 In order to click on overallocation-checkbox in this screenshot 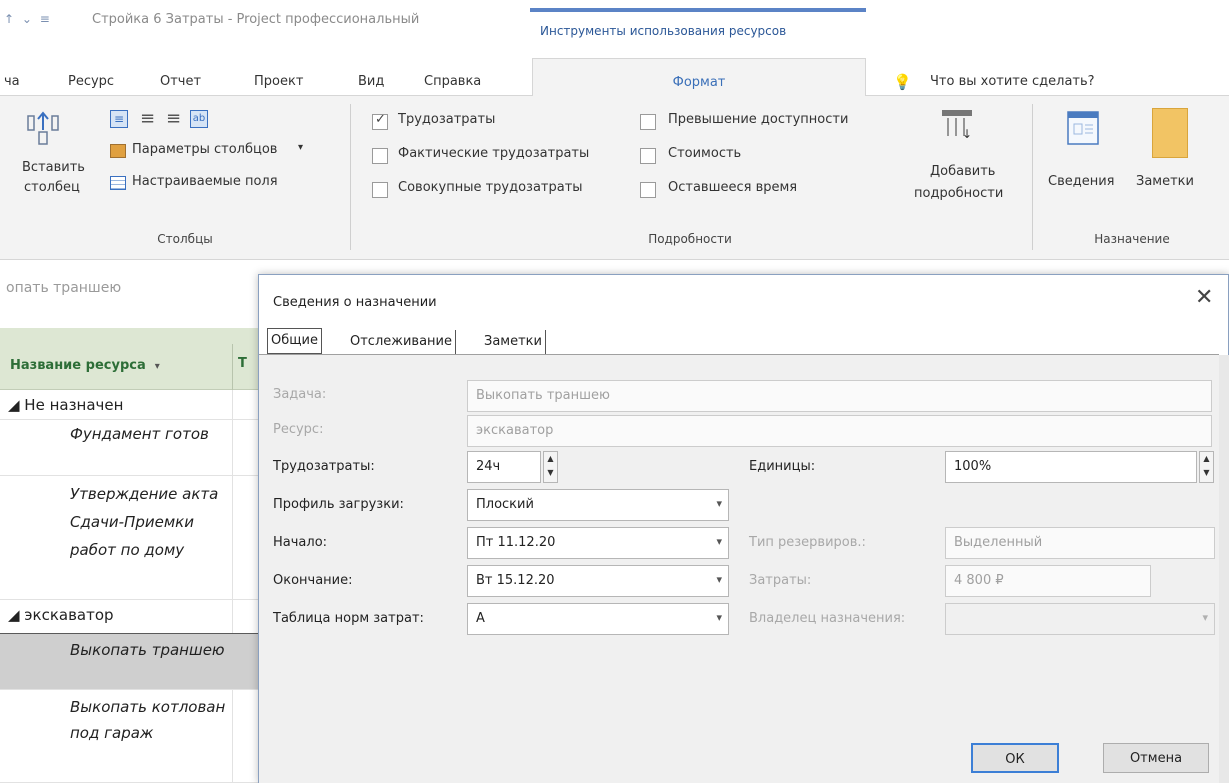, I will do `click(648, 122)`.